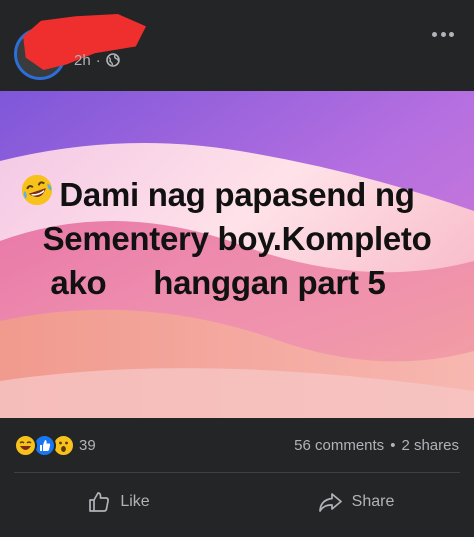  What do you see at coordinates (269, 282) in the screenshot?
I see `caption-line-3-part-2: hanggan part 5` at bounding box center [269, 282].